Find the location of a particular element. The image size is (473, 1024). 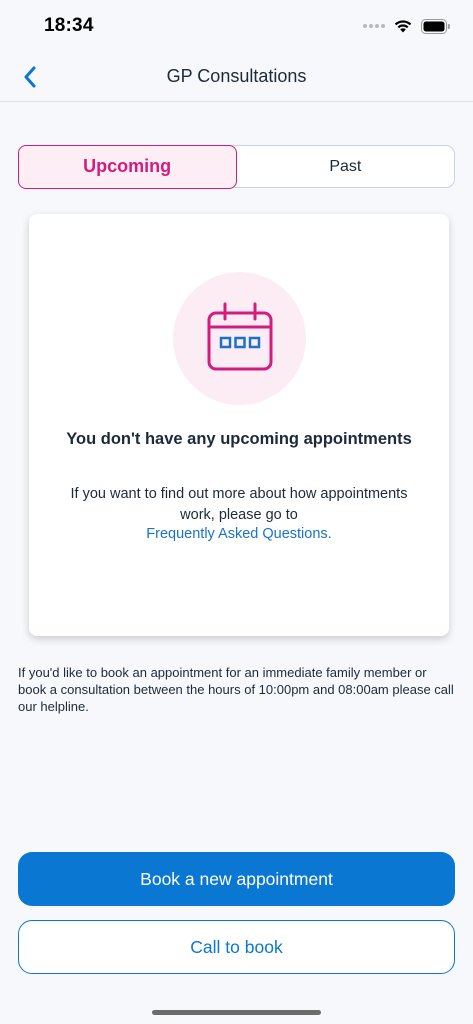

calendar-icon is located at coordinates (239, 336).